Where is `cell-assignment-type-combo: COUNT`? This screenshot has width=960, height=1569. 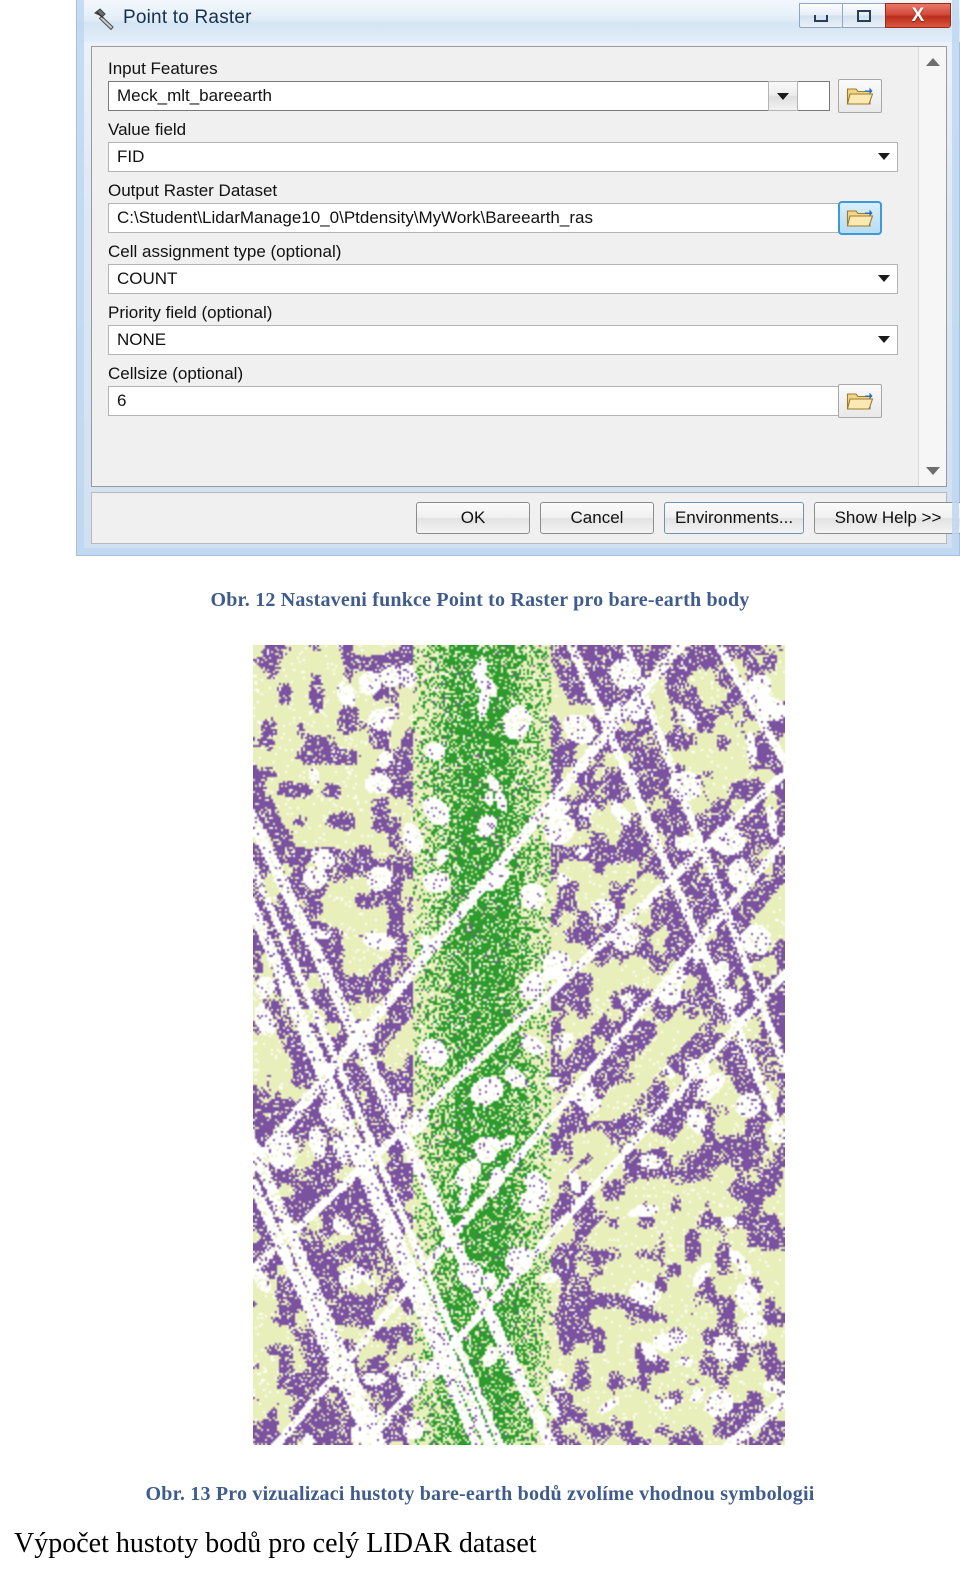 cell-assignment-type-combo: COUNT is located at coordinates (503, 279).